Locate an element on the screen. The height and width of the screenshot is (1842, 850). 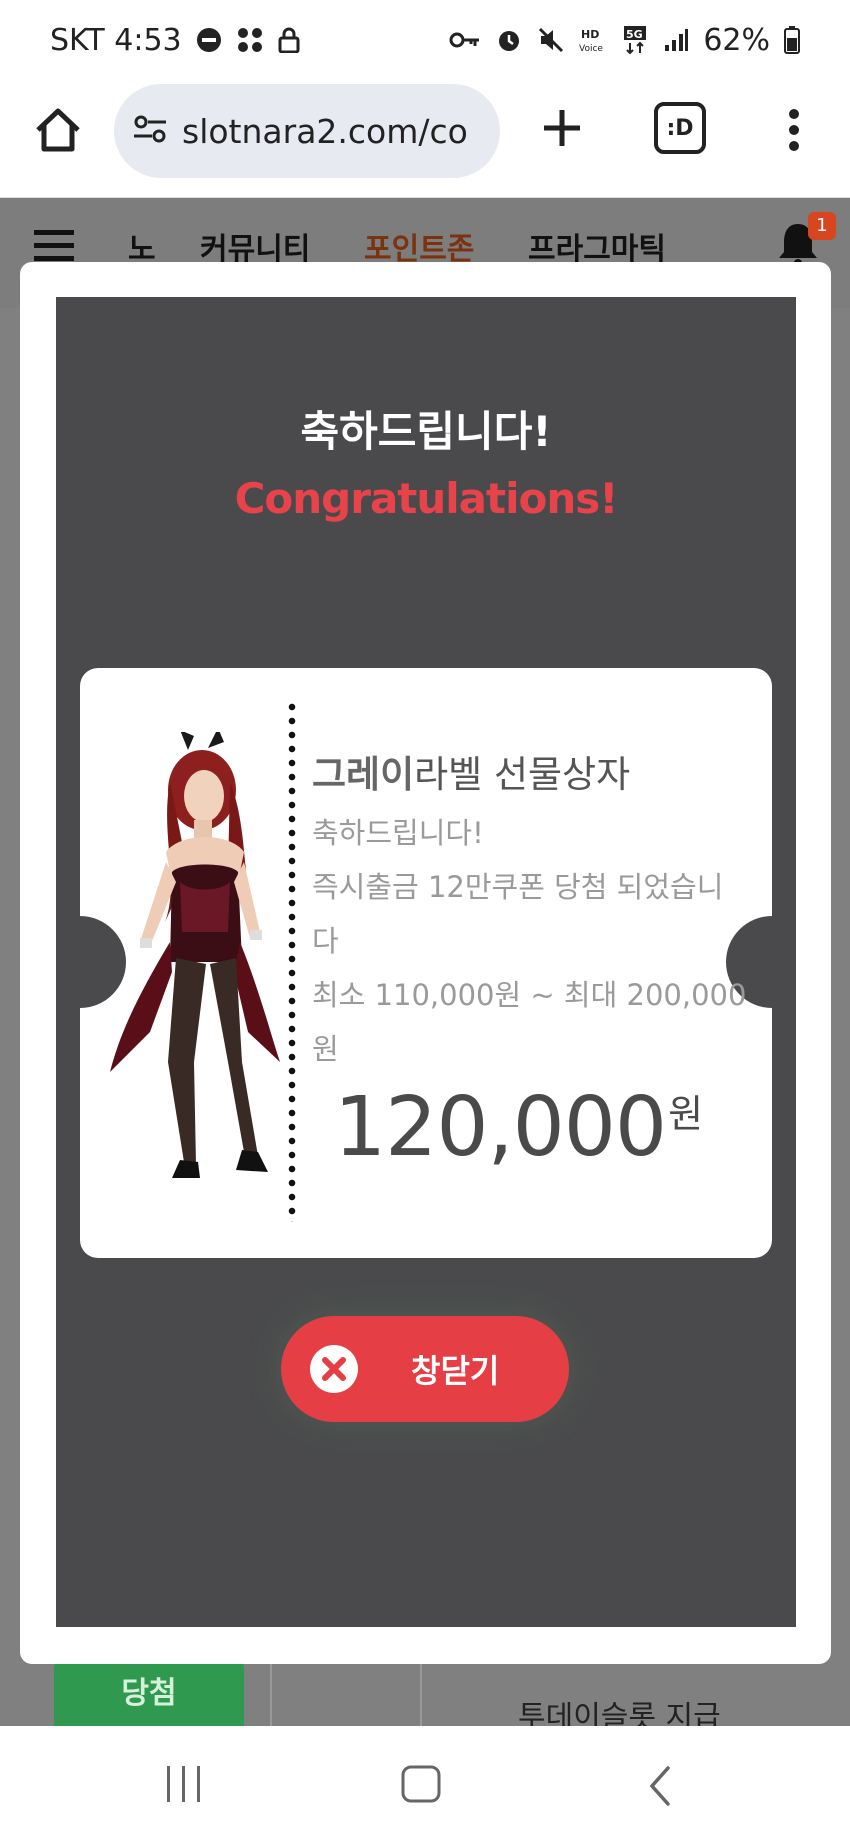
svg-text: HD is located at coordinates (590, 34).